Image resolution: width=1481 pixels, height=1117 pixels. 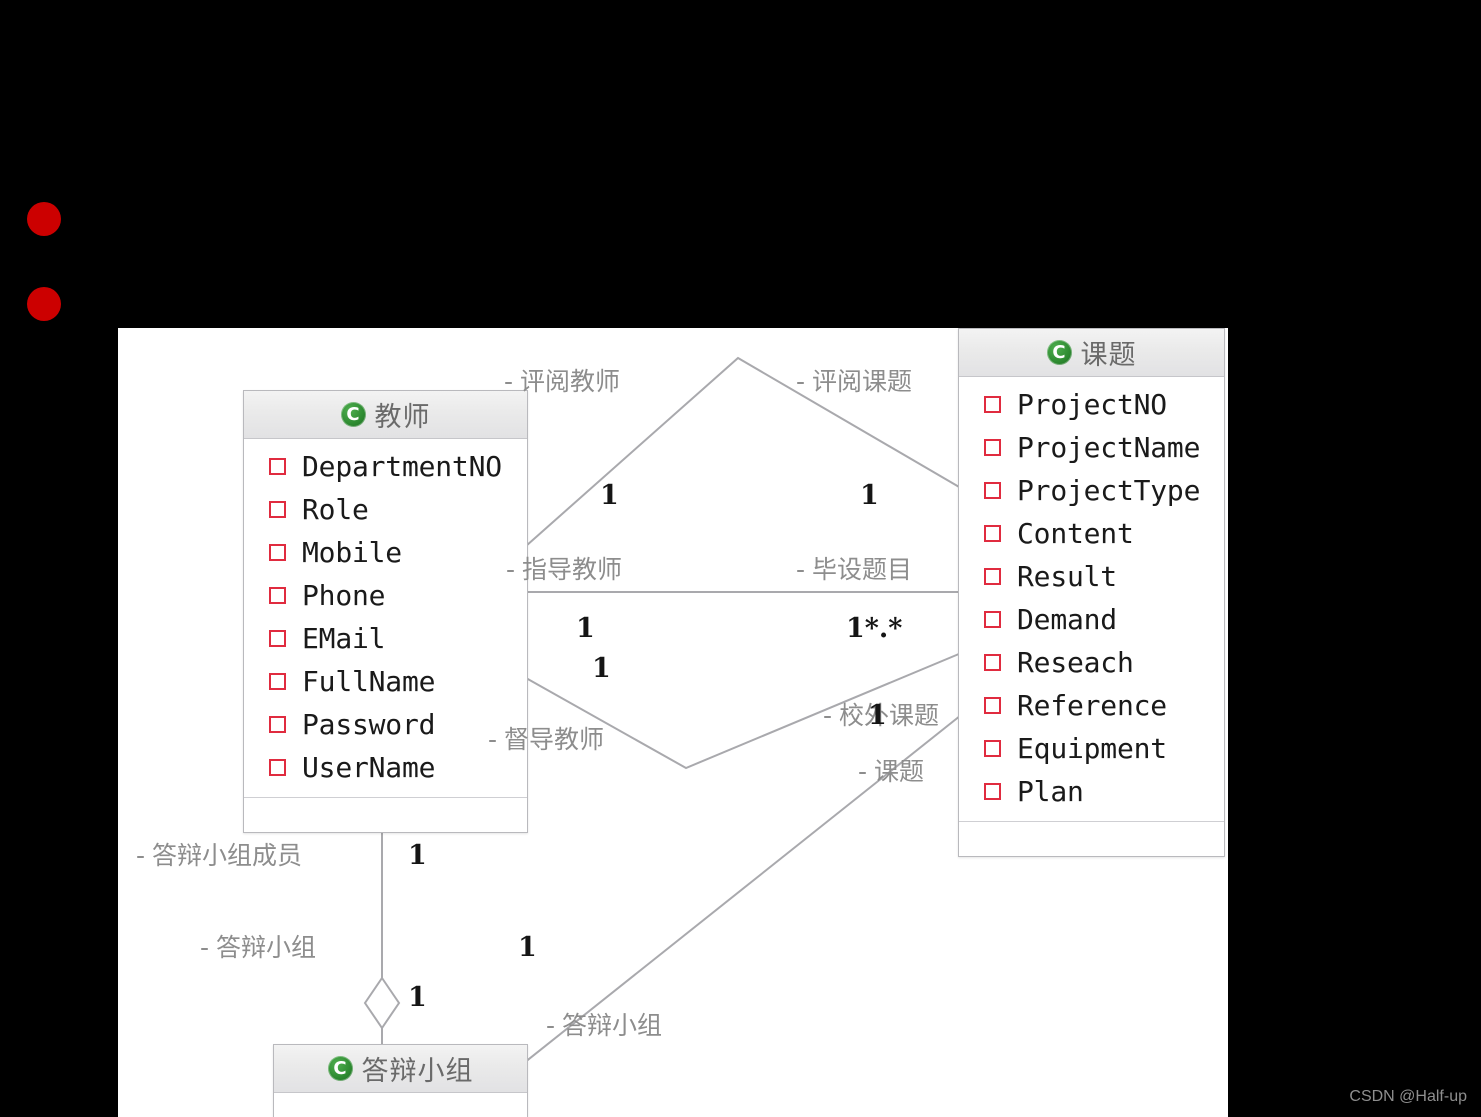 I want to click on class-header-project: C 课题, so click(x=1091, y=353).